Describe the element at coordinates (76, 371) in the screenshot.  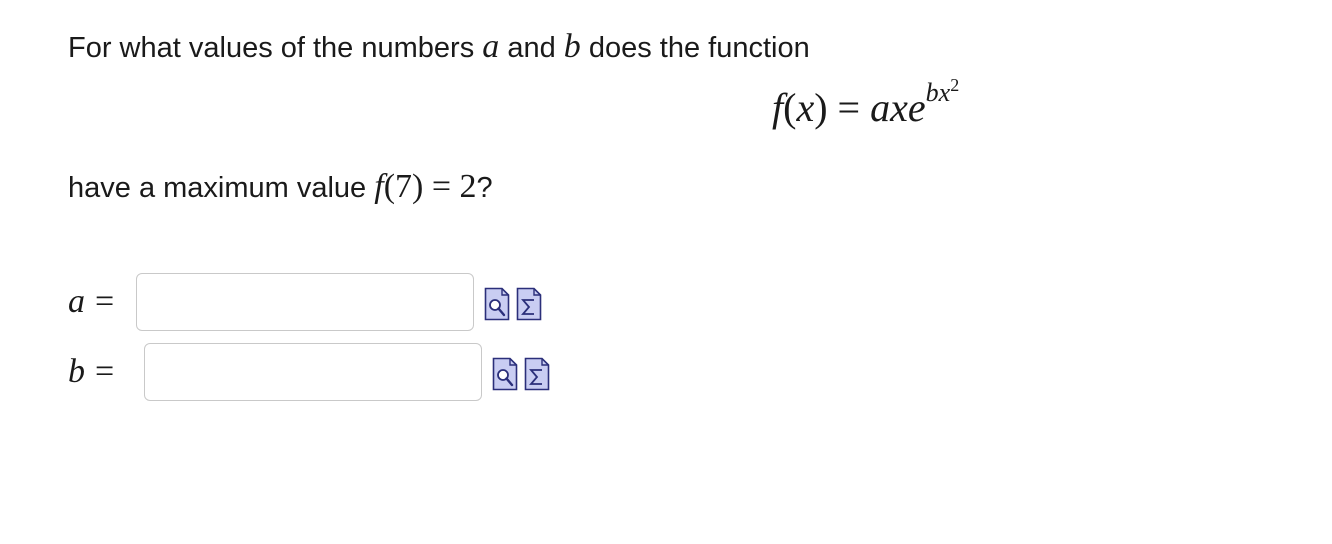
I see `answer-var-b: b` at that location.